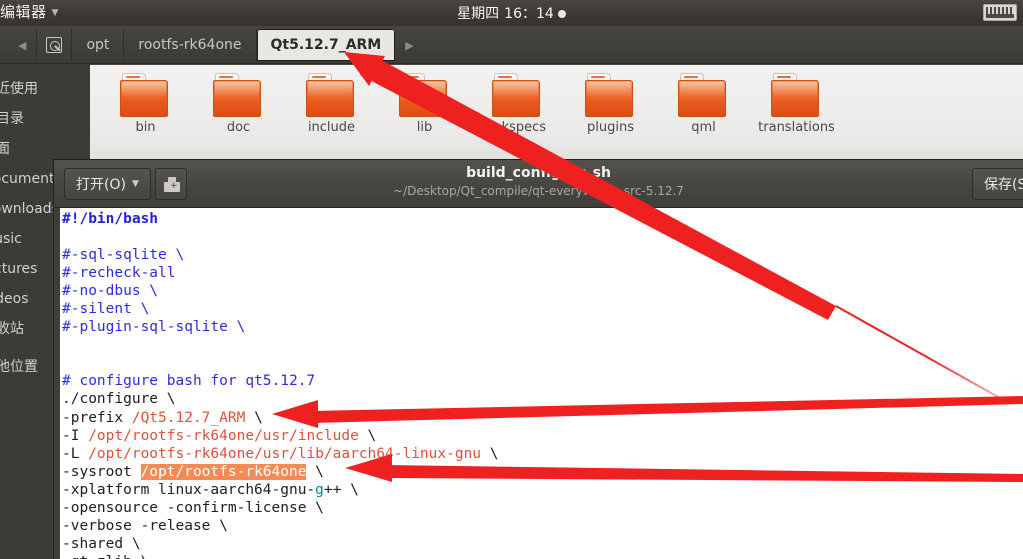 This screenshot has width=1023, height=559. Describe the element at coordinates (101, 543) in the screenshot. I see `code-line-shared: -shared \` at that location.